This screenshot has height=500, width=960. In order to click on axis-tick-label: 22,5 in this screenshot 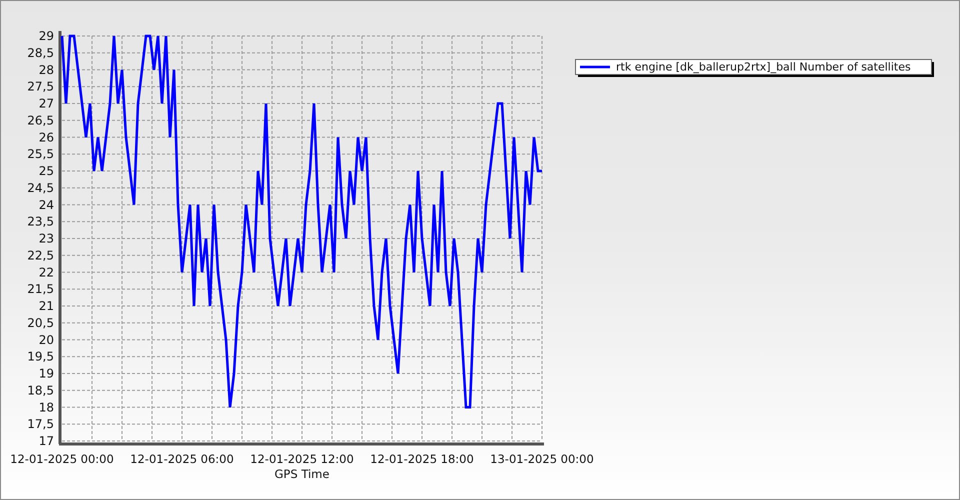, I will do `click(40, 255)`.